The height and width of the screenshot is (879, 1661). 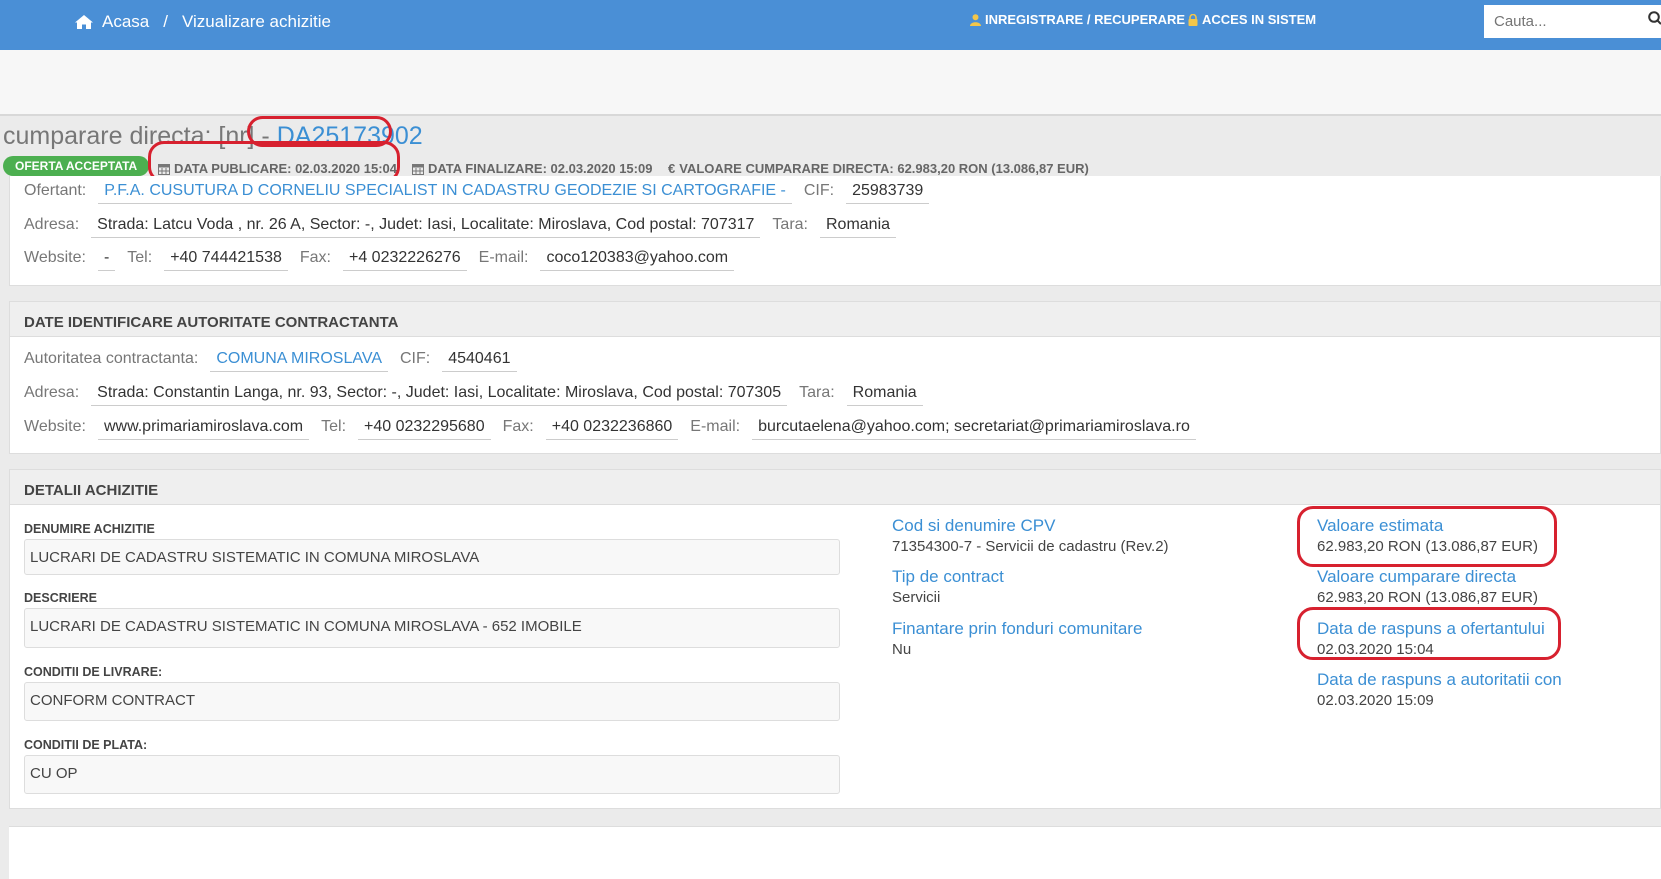 I want to click on cpv-label: Cod si denumire CPV, so click(x=973, y=526).